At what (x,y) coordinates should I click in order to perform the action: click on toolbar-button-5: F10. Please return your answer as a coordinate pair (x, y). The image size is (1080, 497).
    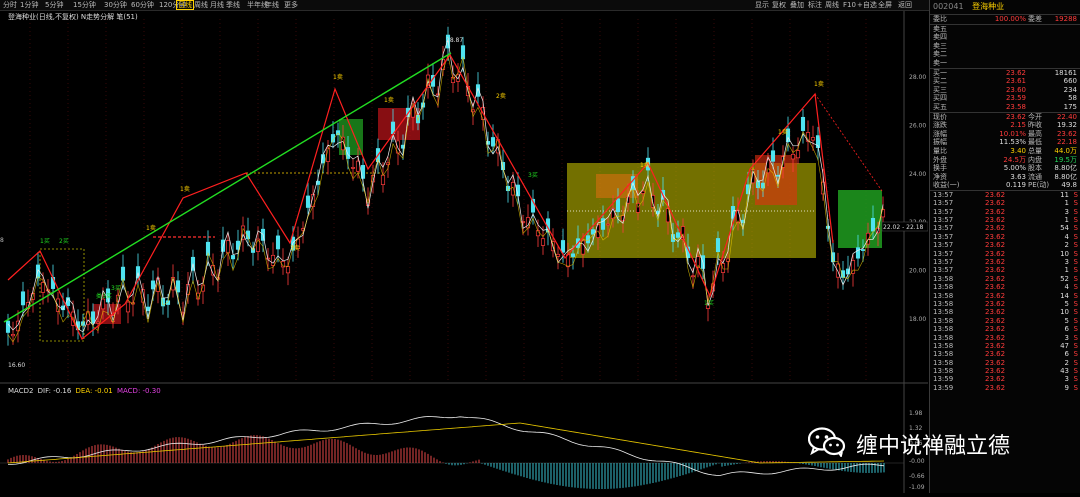
    Looking at the image, I should click on (849, 5).